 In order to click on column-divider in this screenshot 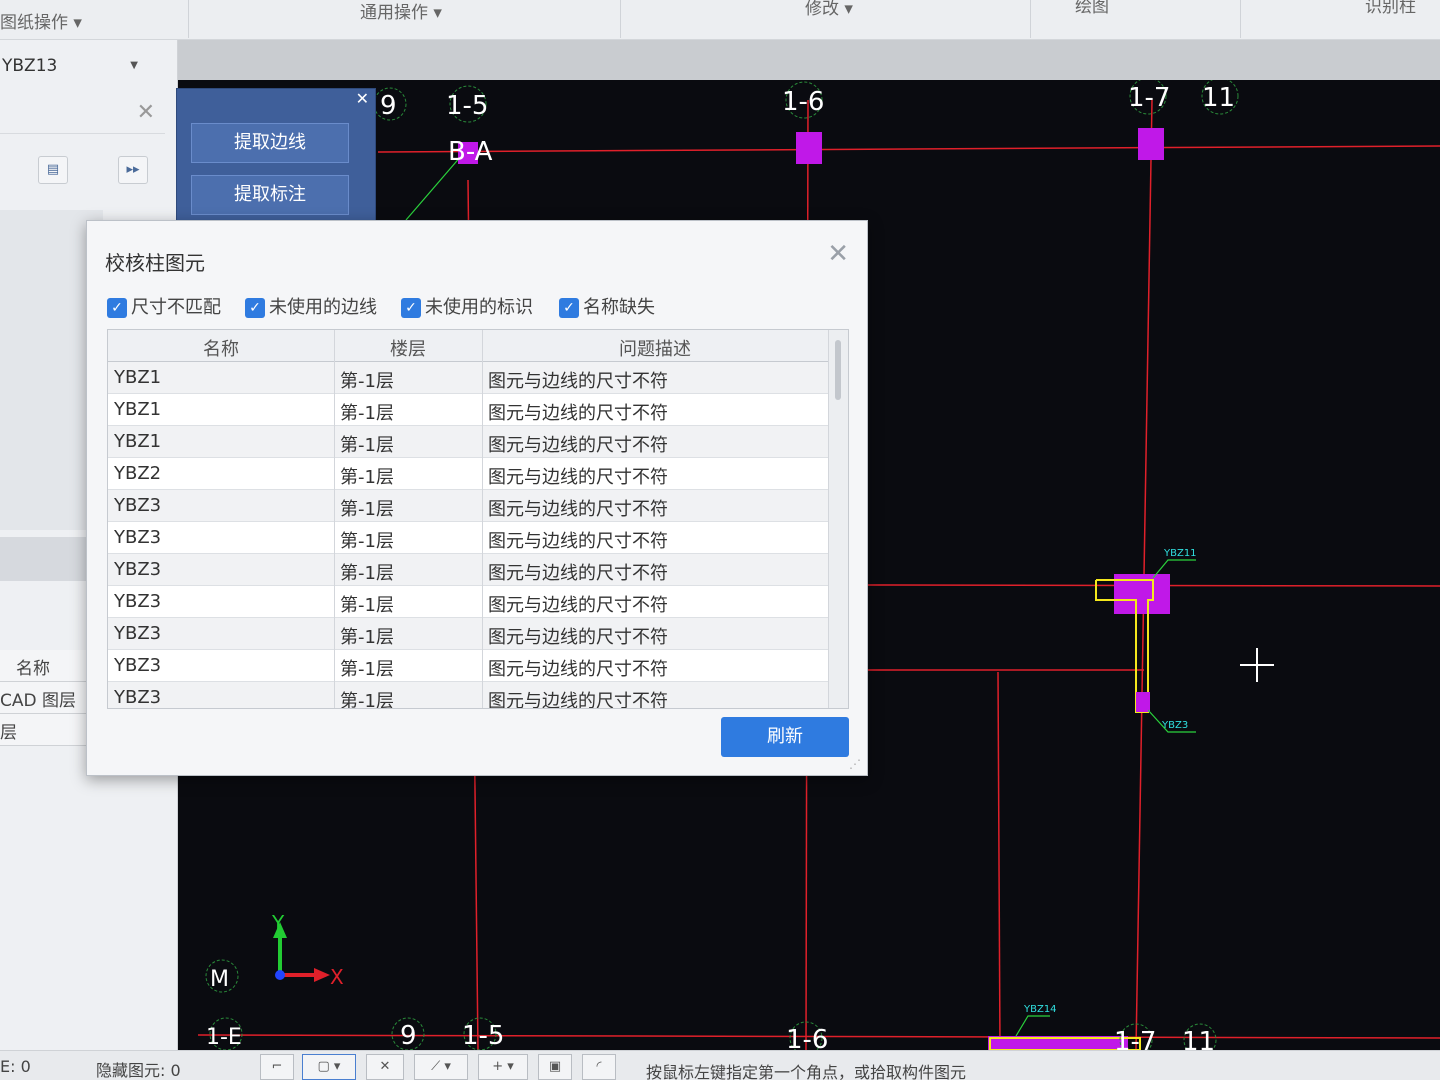, I will do `click(482, 519)`.